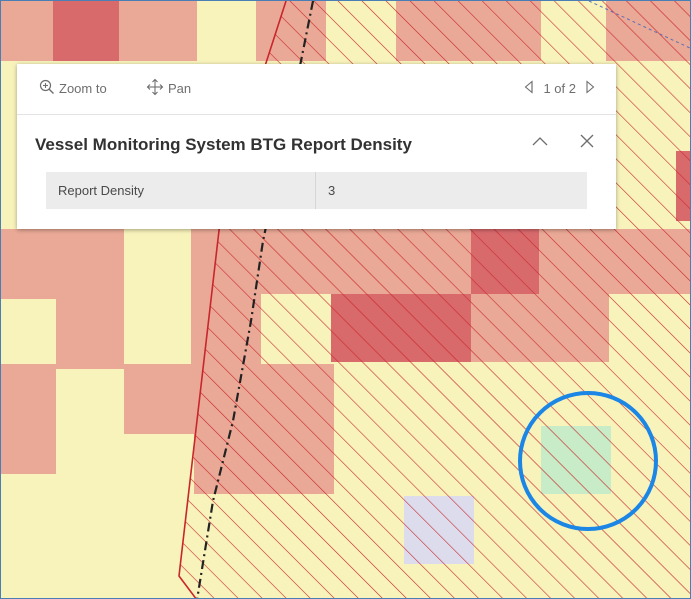 Image resolution: width=691 pixels, height=599 pixels. I want to click on previous-icon, so click(529, 88).